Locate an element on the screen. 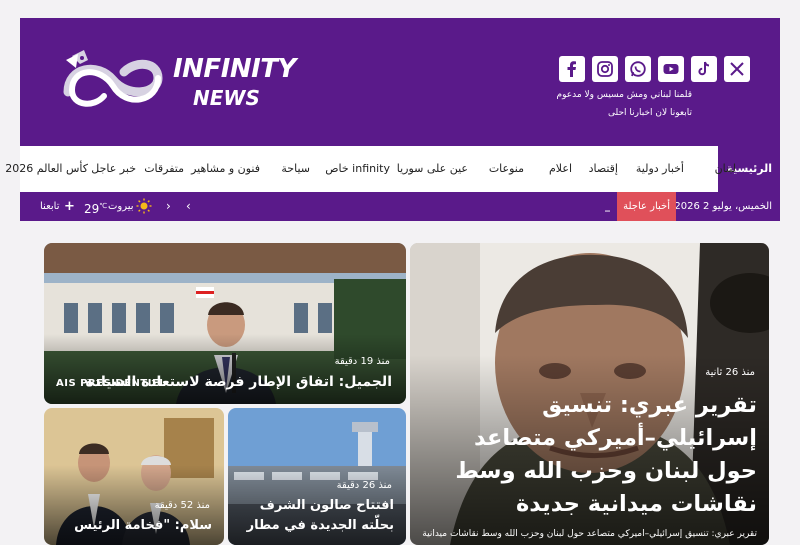  nav-item-breaking: خبر عاجل is located at coordinates (113, 169).